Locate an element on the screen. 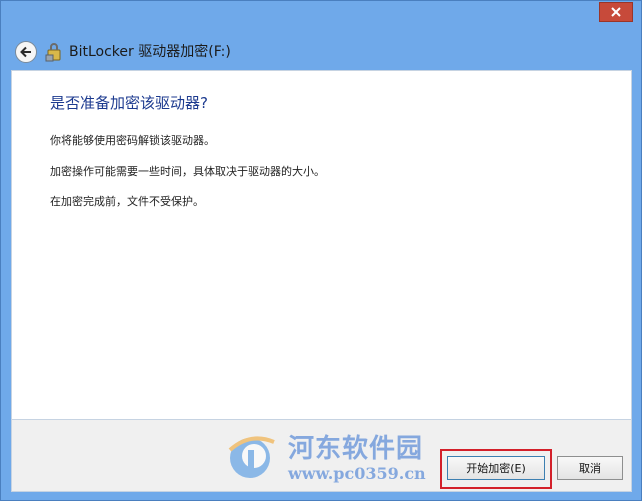  close-icon is located at coordinates (616, 12).